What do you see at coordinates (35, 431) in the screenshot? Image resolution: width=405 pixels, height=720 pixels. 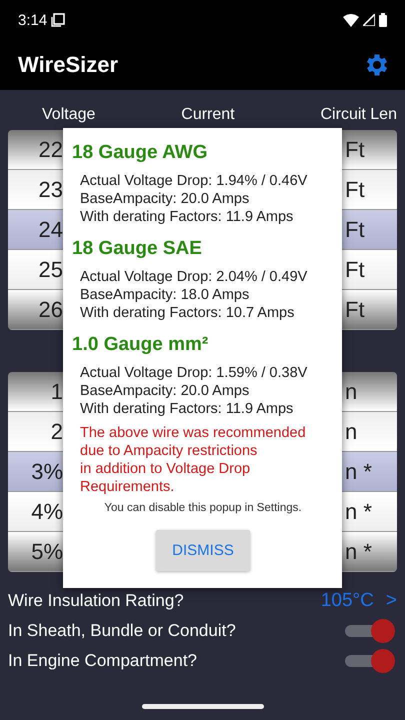 I see `picker-value: 2` at bounding box center [35, 431].